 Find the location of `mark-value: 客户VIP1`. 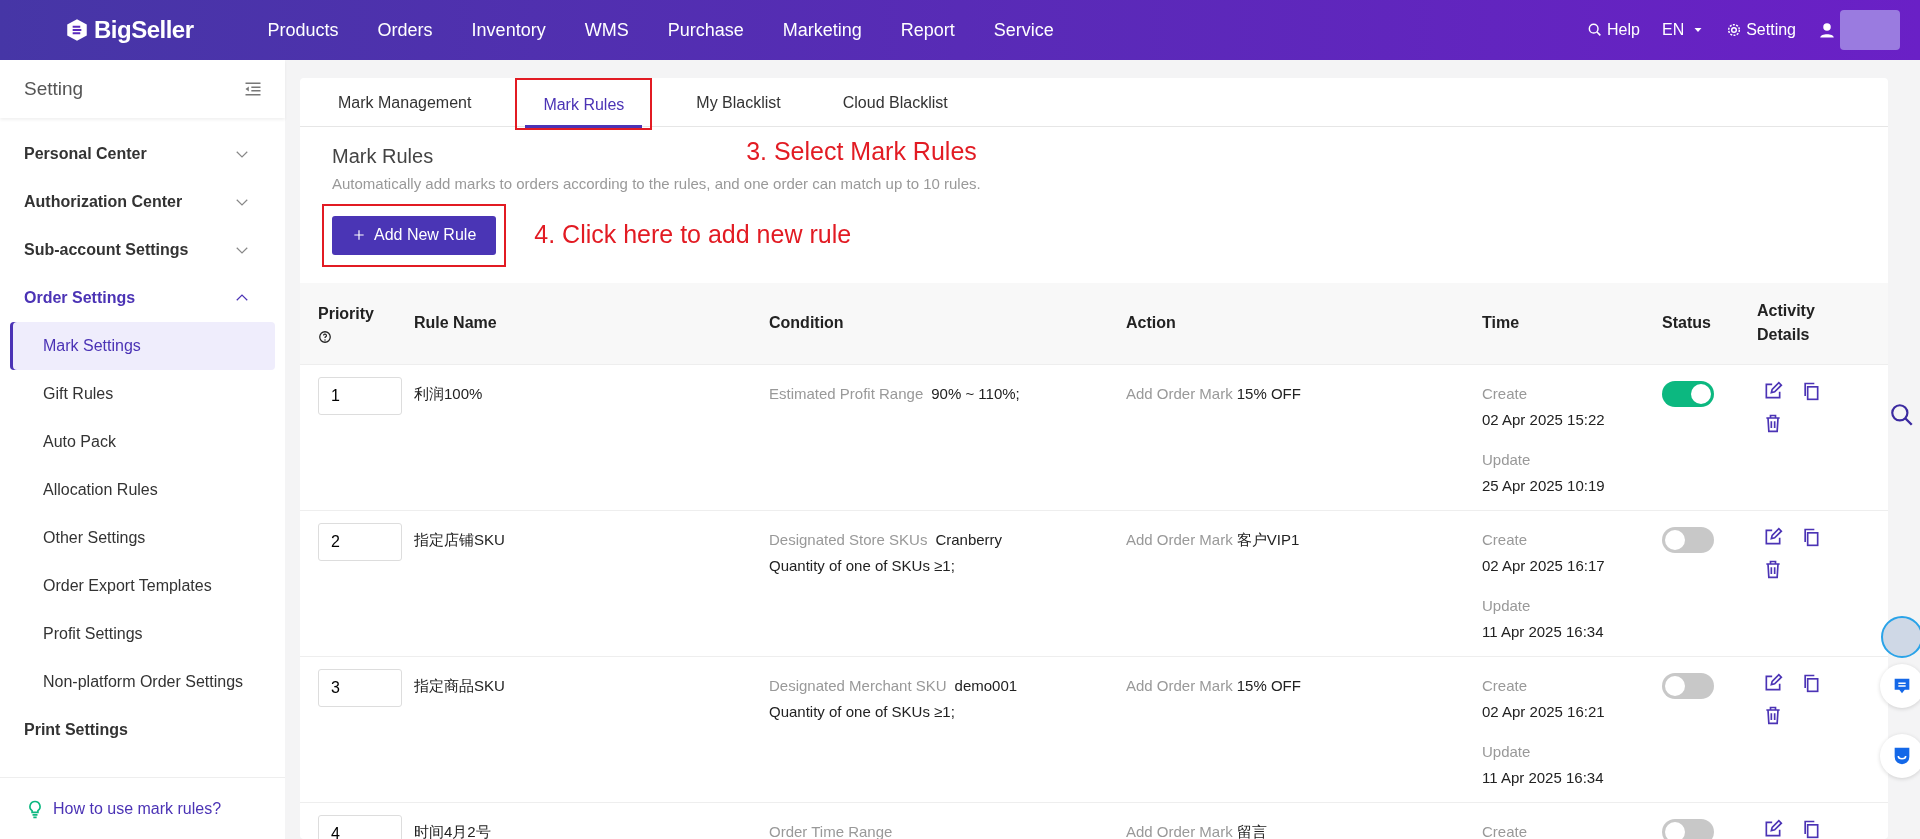

mark-value: 客户VIP1 is located at coordinates (1268, 539).